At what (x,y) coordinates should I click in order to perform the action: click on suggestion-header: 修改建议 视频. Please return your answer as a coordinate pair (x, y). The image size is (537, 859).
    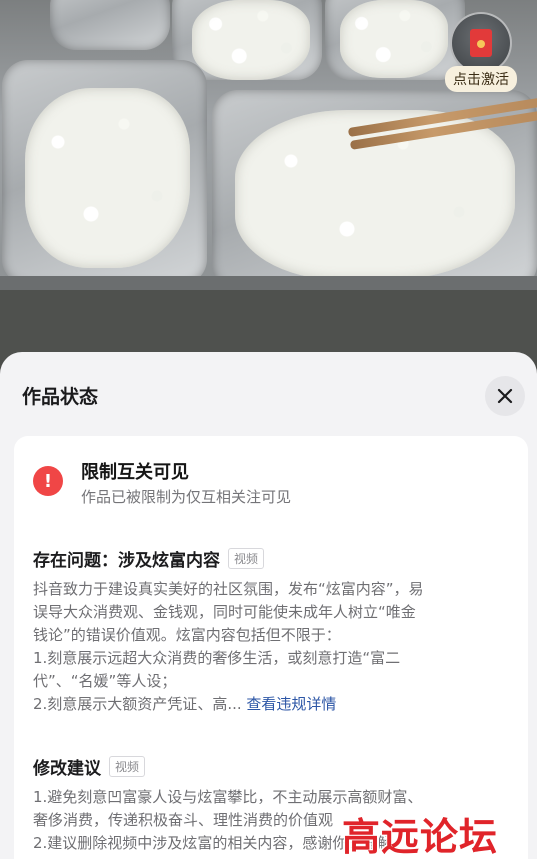
    Looking at the image, I should click on (89, 766).